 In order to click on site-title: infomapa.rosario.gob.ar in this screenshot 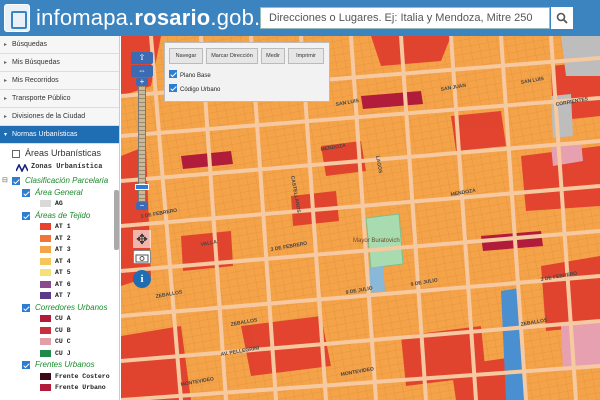, I will do `click(158, 18)`.